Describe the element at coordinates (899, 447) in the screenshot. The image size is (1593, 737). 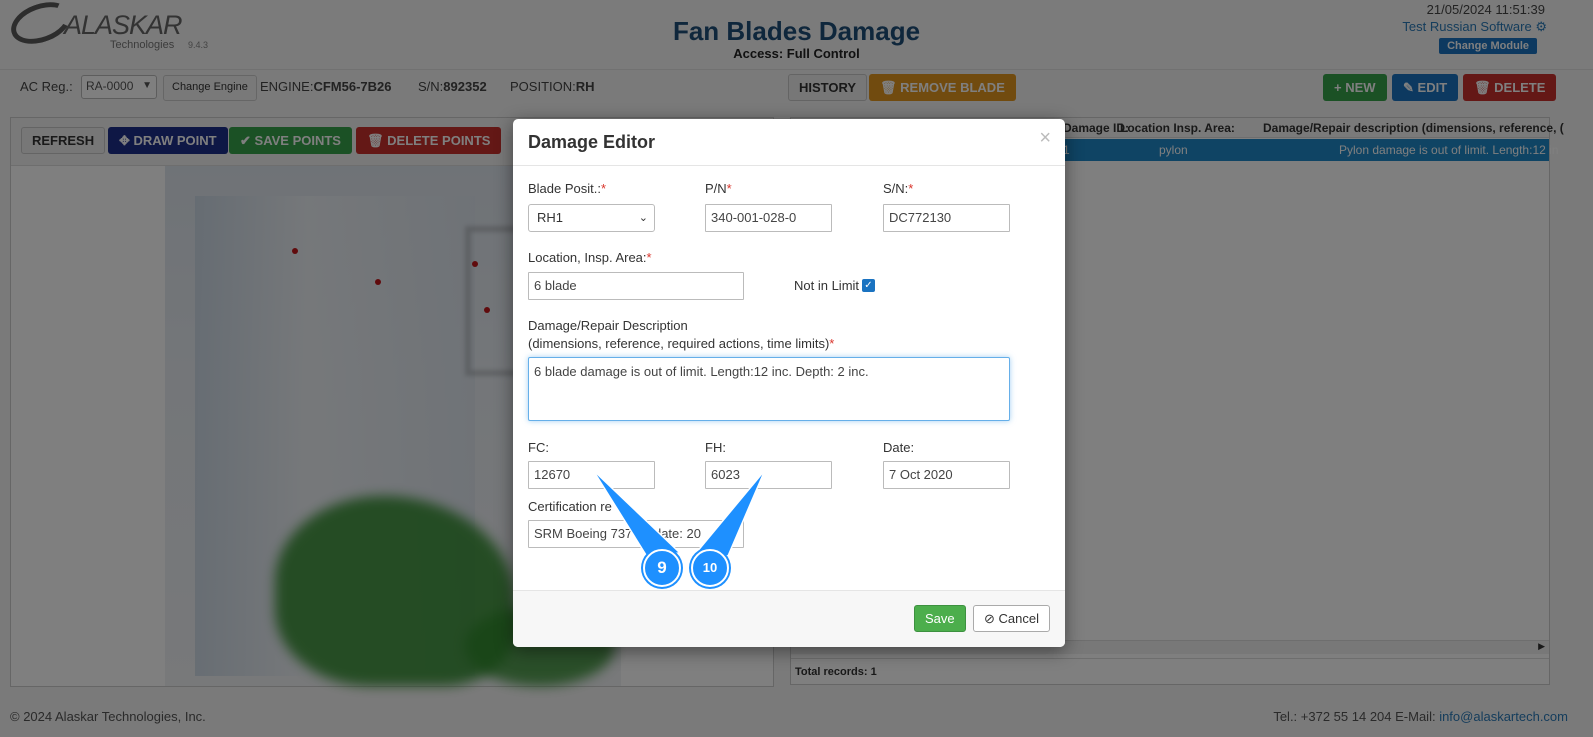
I see `date-label: Date:` at that location.